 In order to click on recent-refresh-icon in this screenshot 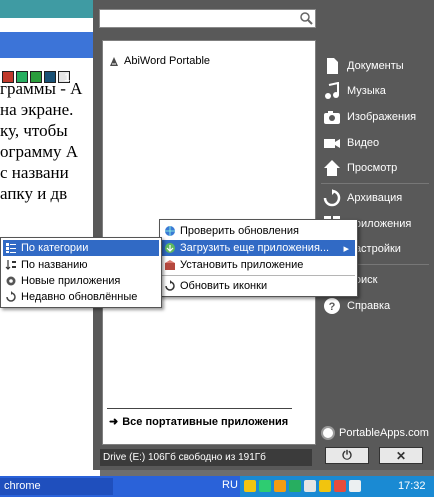, I will do `click(11, 296)`.